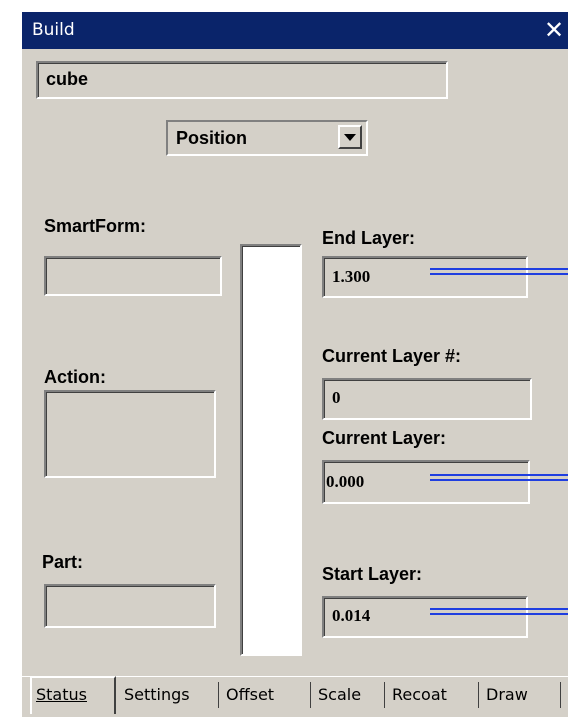  Describe the element at coordinates (157, 695) in the screenshot. I see `tab-settings: Settings` at that location.